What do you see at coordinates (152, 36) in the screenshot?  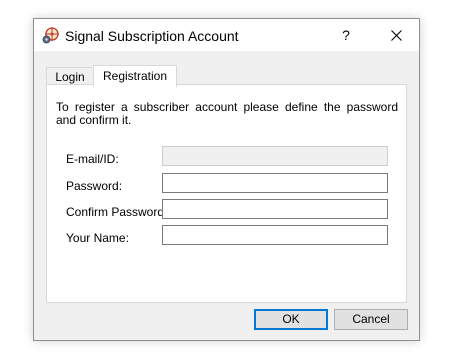 I see `window-title: Signal Subscription Account` at bounding box center [152, 36].